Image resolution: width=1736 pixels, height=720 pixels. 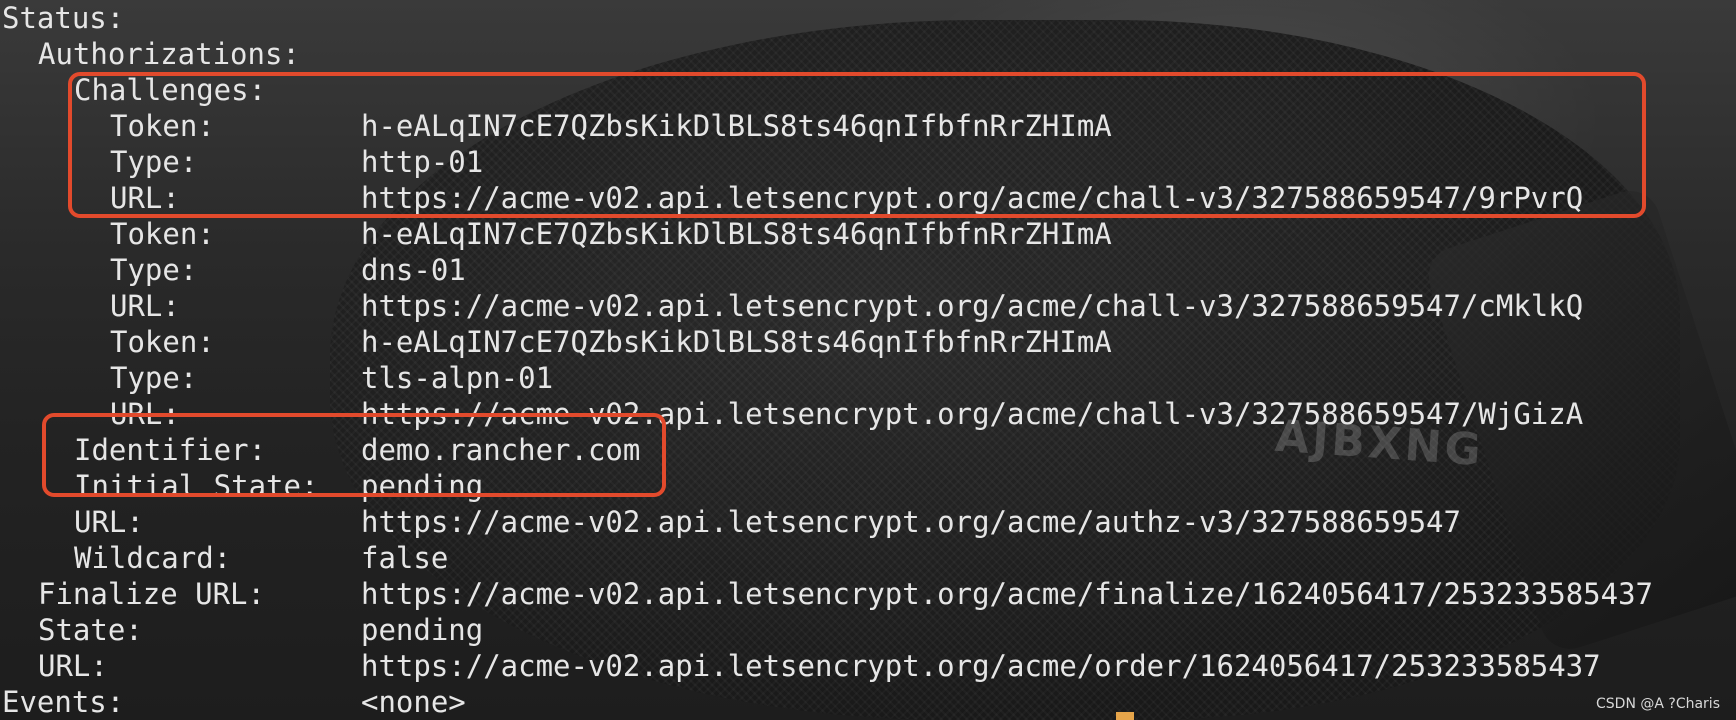 I want to click on state-label: State:, so click(x=90, y=630).